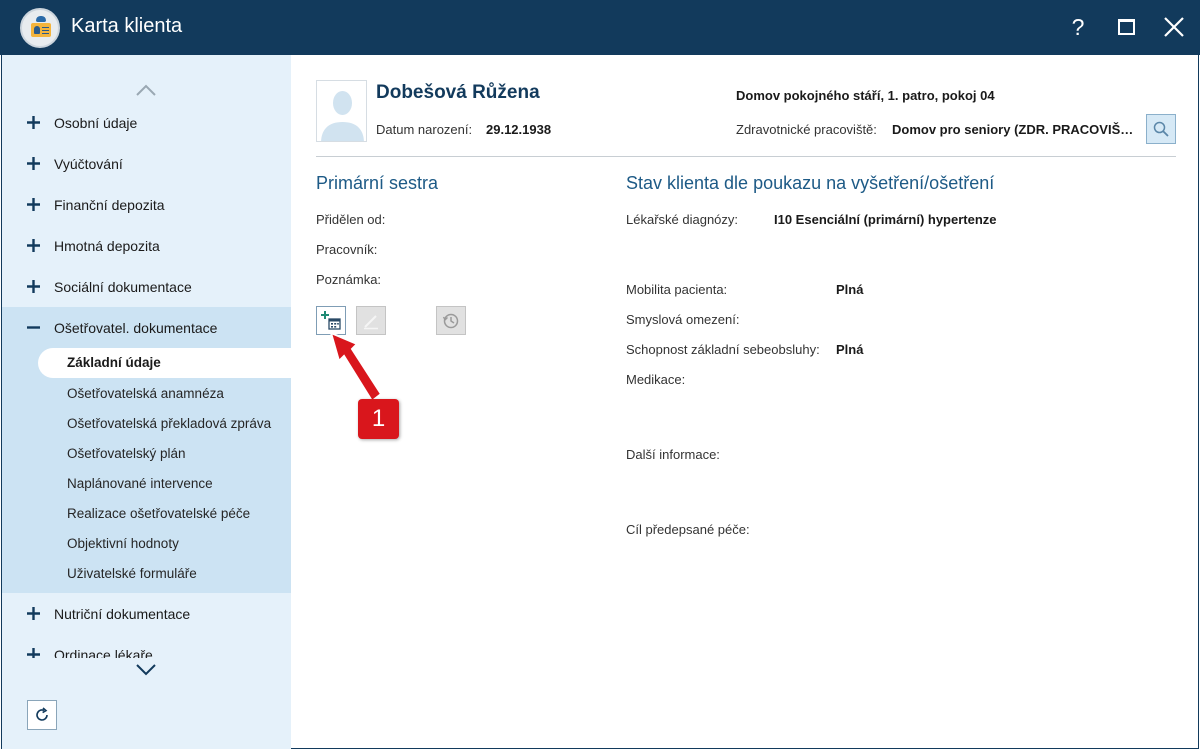 The image size is (1200, 750). I want to click on pencil-icon, so click(371, 321).